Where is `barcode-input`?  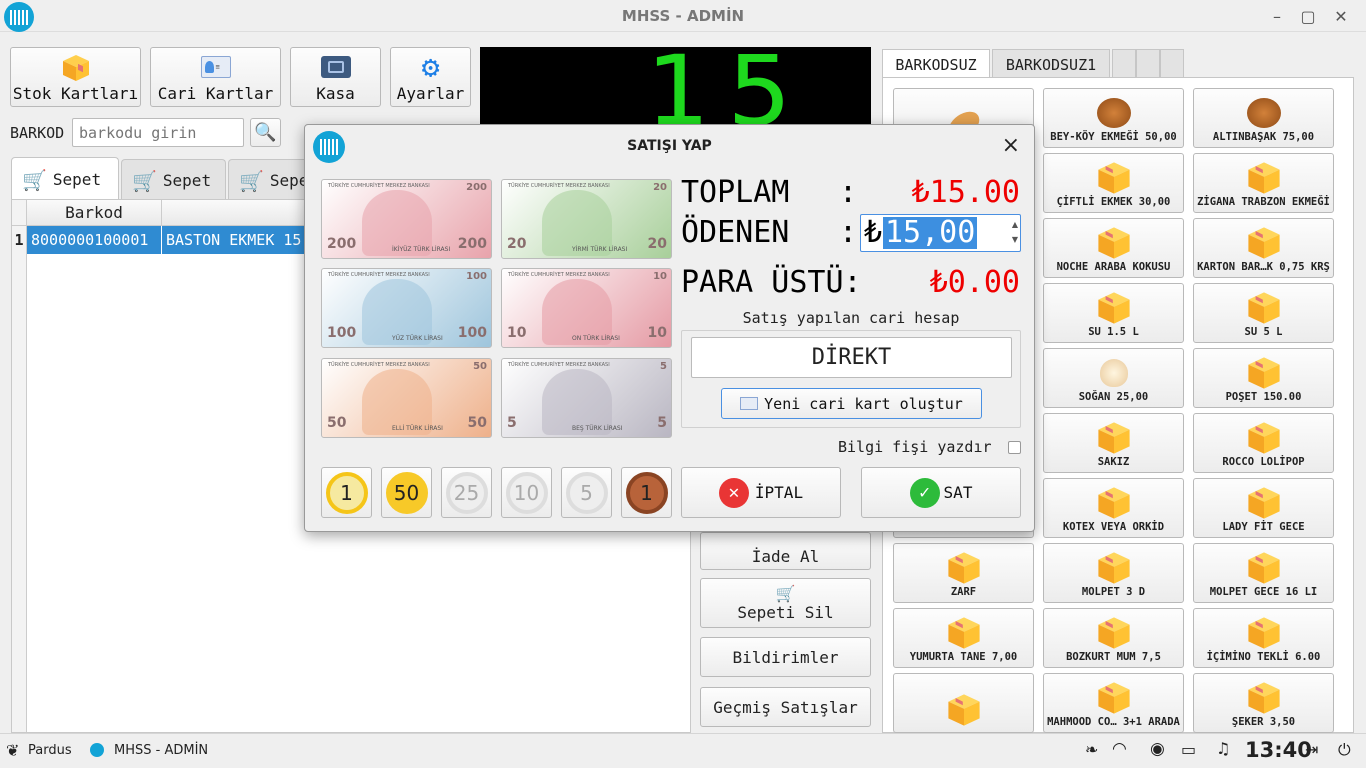 barcode-input is located at coordinates (158, 132).